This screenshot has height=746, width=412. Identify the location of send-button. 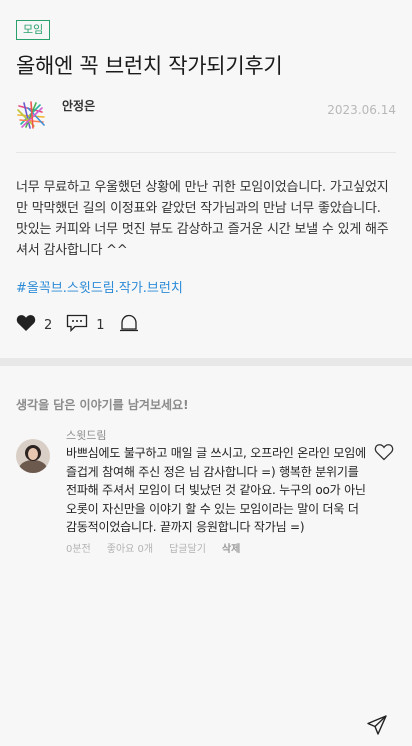
(377, 727).